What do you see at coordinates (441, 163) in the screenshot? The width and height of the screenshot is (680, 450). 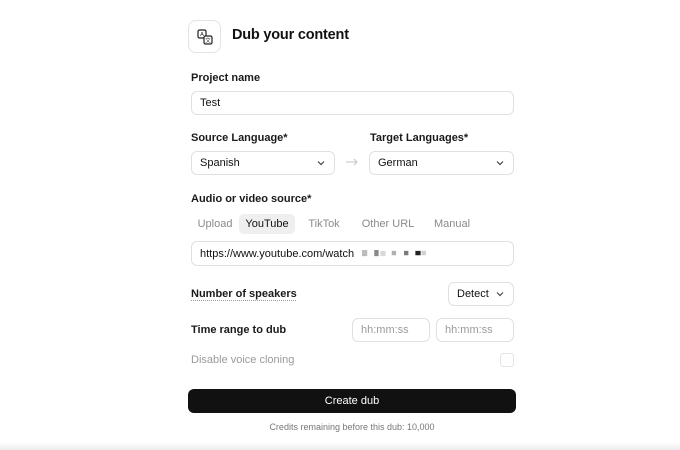 I see `target-languages-select: German` at bounding box center [441, 163].